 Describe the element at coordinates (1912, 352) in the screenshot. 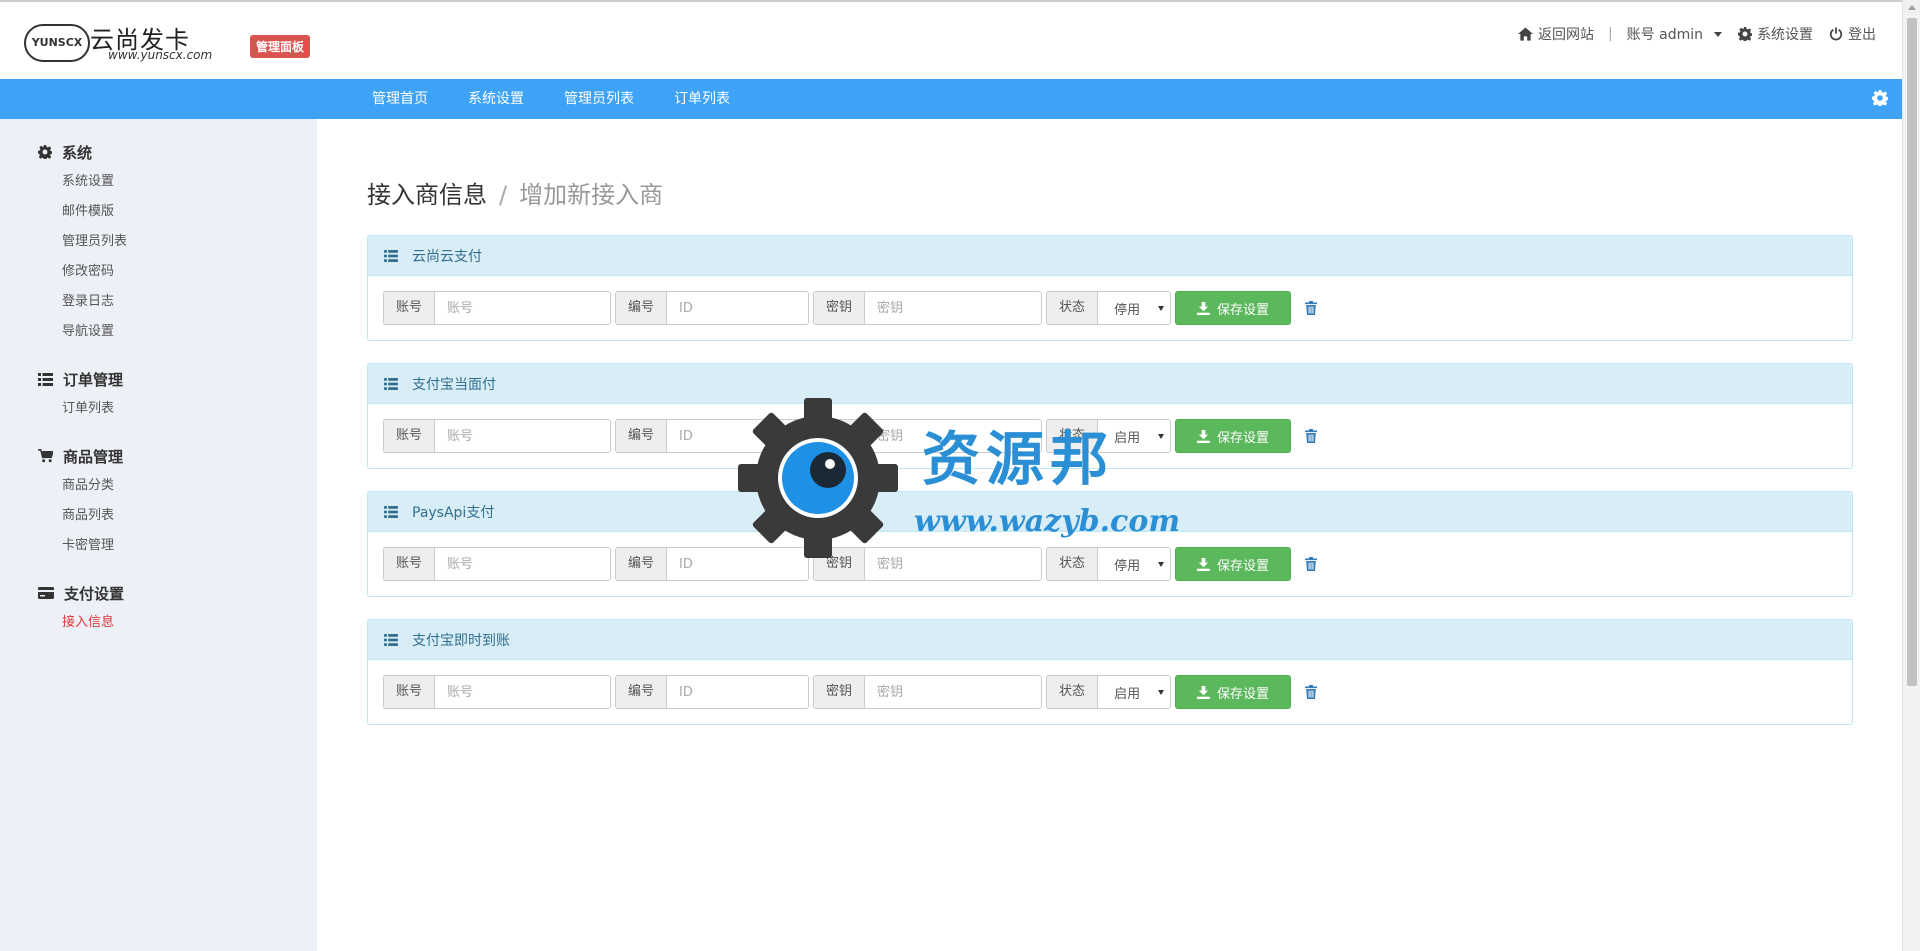

I see `scrollbar-thumb` at that location.